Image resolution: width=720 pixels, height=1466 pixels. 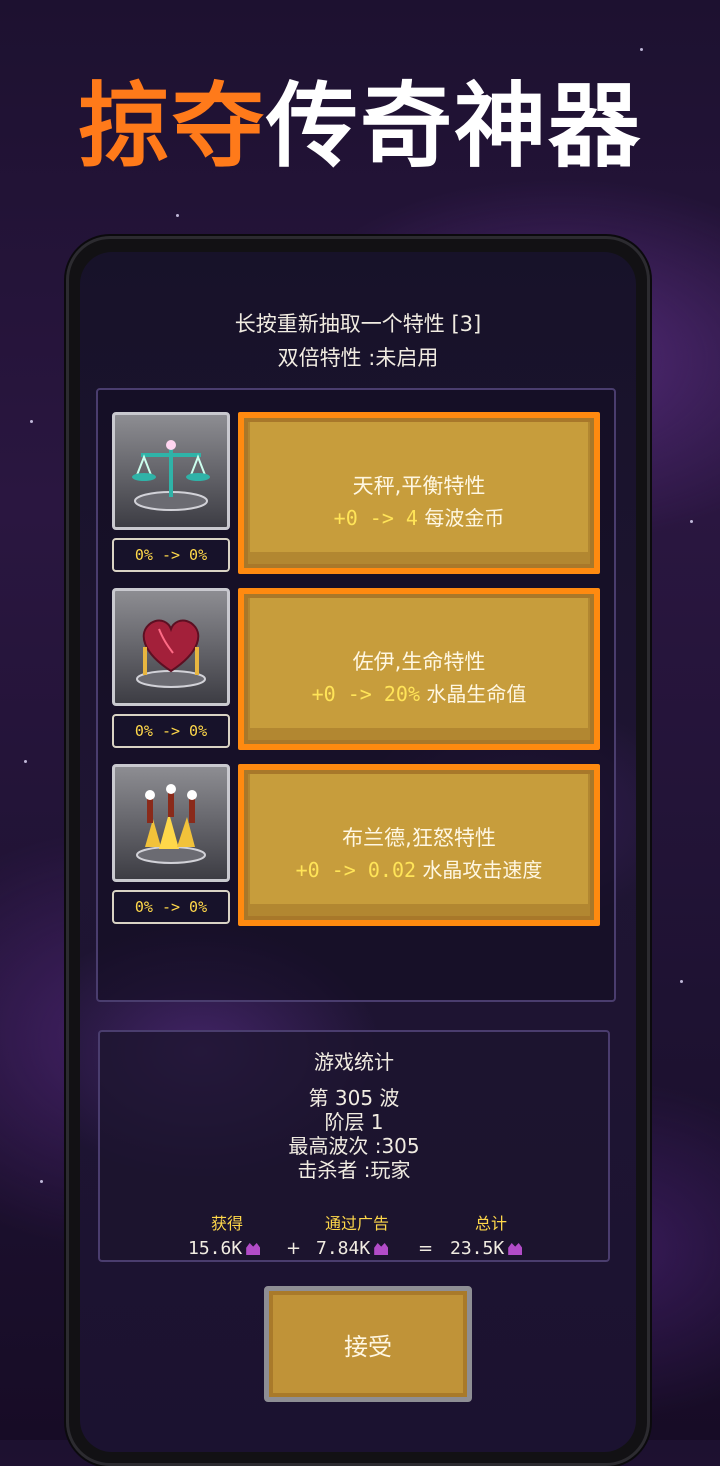 What do you see at coordinates (354, 1062) in the screenshot?
I see `stats-title: 游戏统计` at bounding box center [354, 1062].